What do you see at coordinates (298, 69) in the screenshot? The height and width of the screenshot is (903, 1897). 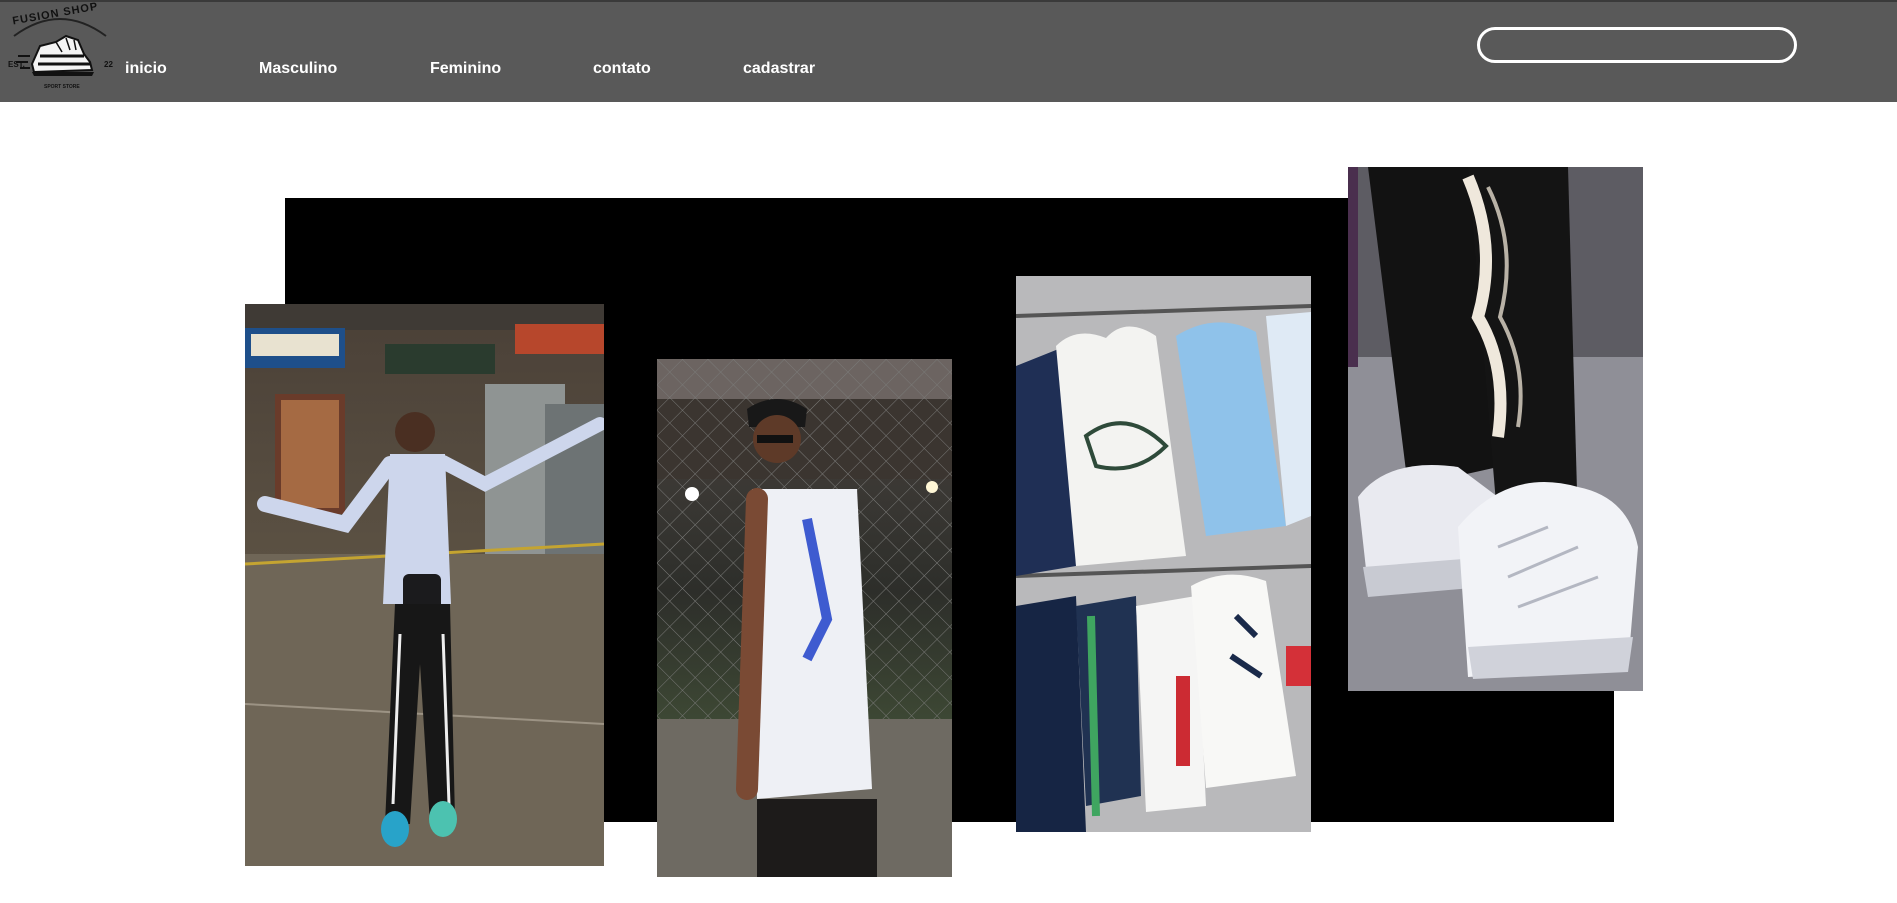 I see `nav-link-masculino: Masculino` at bounding box center [298, 69].